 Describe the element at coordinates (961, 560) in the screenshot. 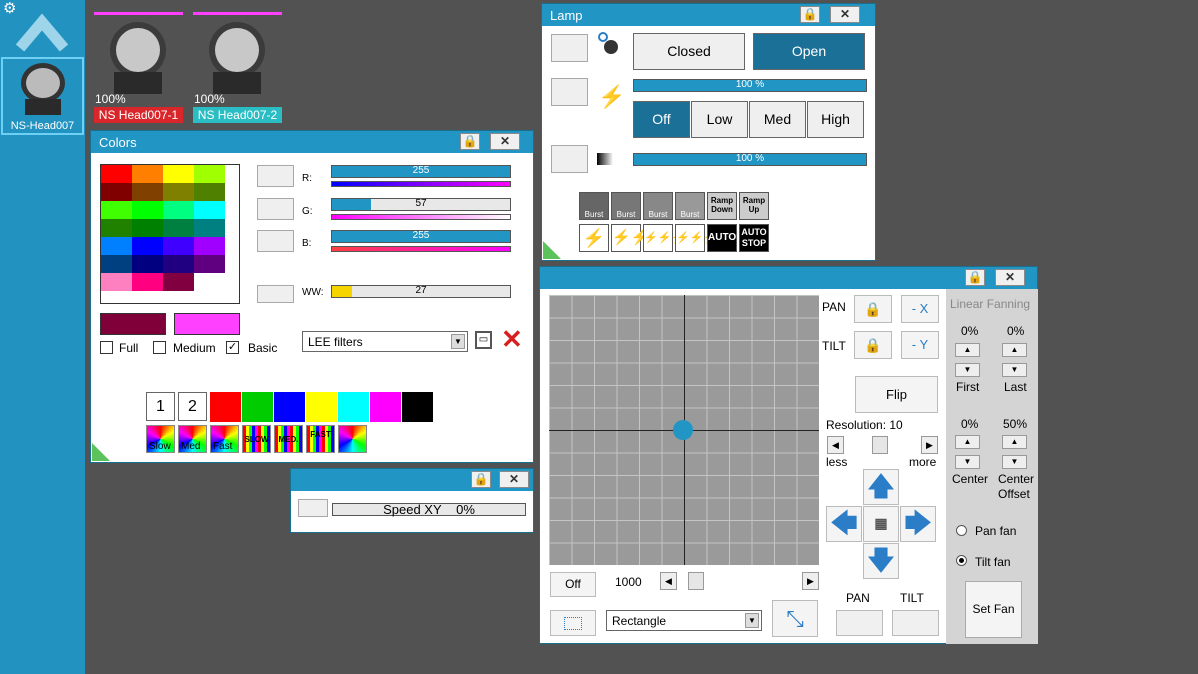

I see `tilt-fan-radio` at that location.